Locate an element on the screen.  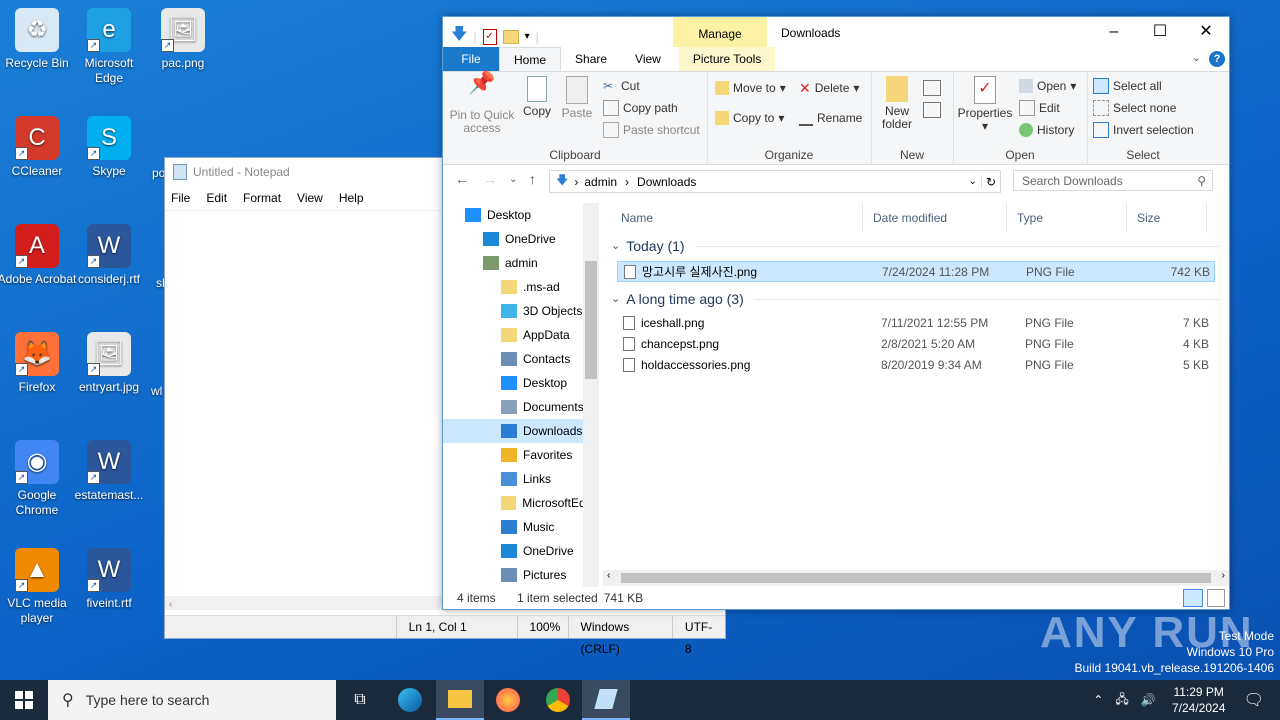
breadcrumb-admin: admin is located at coordinates (600, 182).